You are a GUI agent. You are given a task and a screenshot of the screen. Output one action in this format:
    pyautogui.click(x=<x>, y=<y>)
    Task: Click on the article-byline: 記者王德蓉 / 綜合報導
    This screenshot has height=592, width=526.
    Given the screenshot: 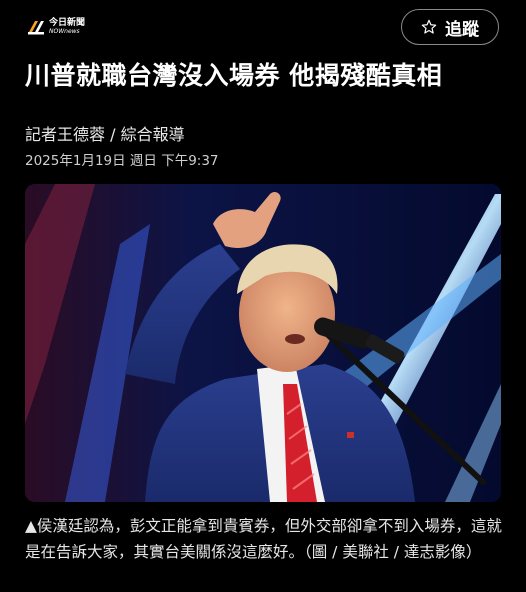 What is the action you would take?
    pyautogui.click(x=105, y=134)
    